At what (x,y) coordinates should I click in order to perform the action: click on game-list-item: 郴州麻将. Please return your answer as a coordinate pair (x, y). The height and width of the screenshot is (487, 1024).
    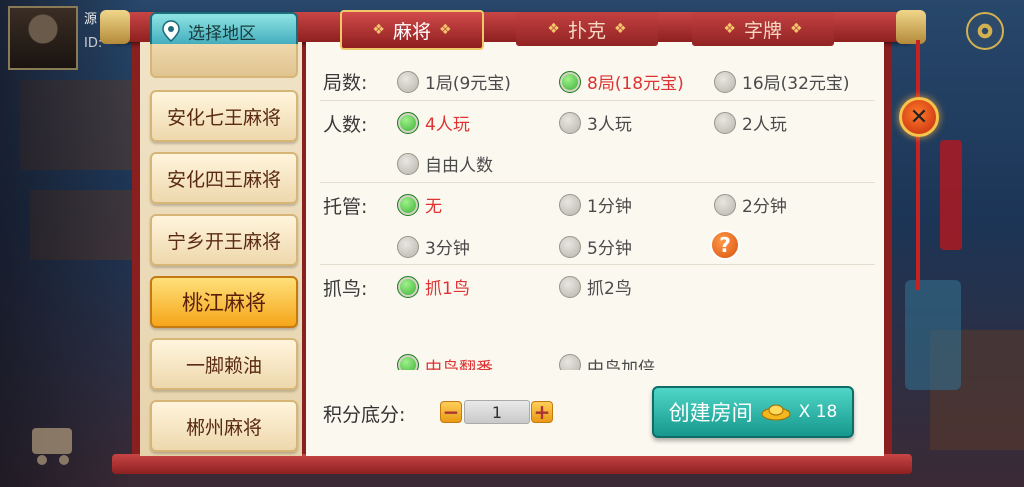
    Looking at the image, I should click on (224, 426).